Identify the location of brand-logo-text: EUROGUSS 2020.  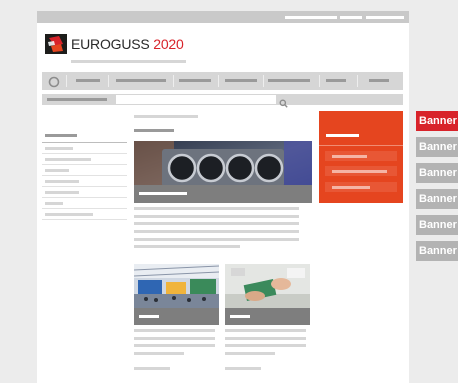
(127, 44).